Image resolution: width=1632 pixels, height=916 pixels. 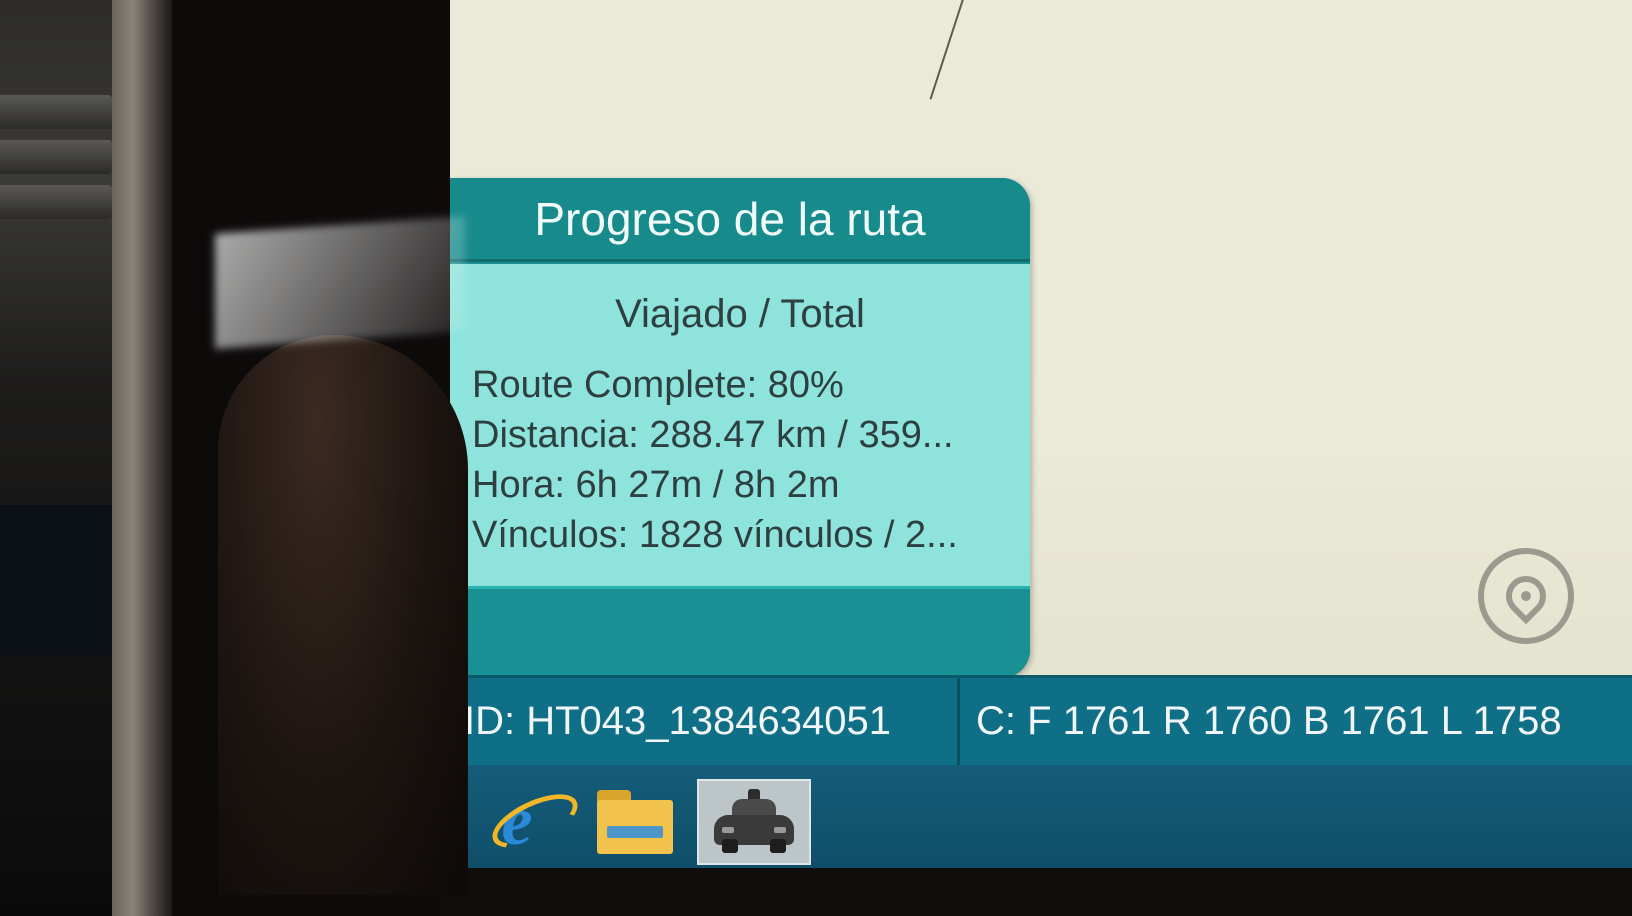 I want to click on folder-strip, so click(x=635, y=832).